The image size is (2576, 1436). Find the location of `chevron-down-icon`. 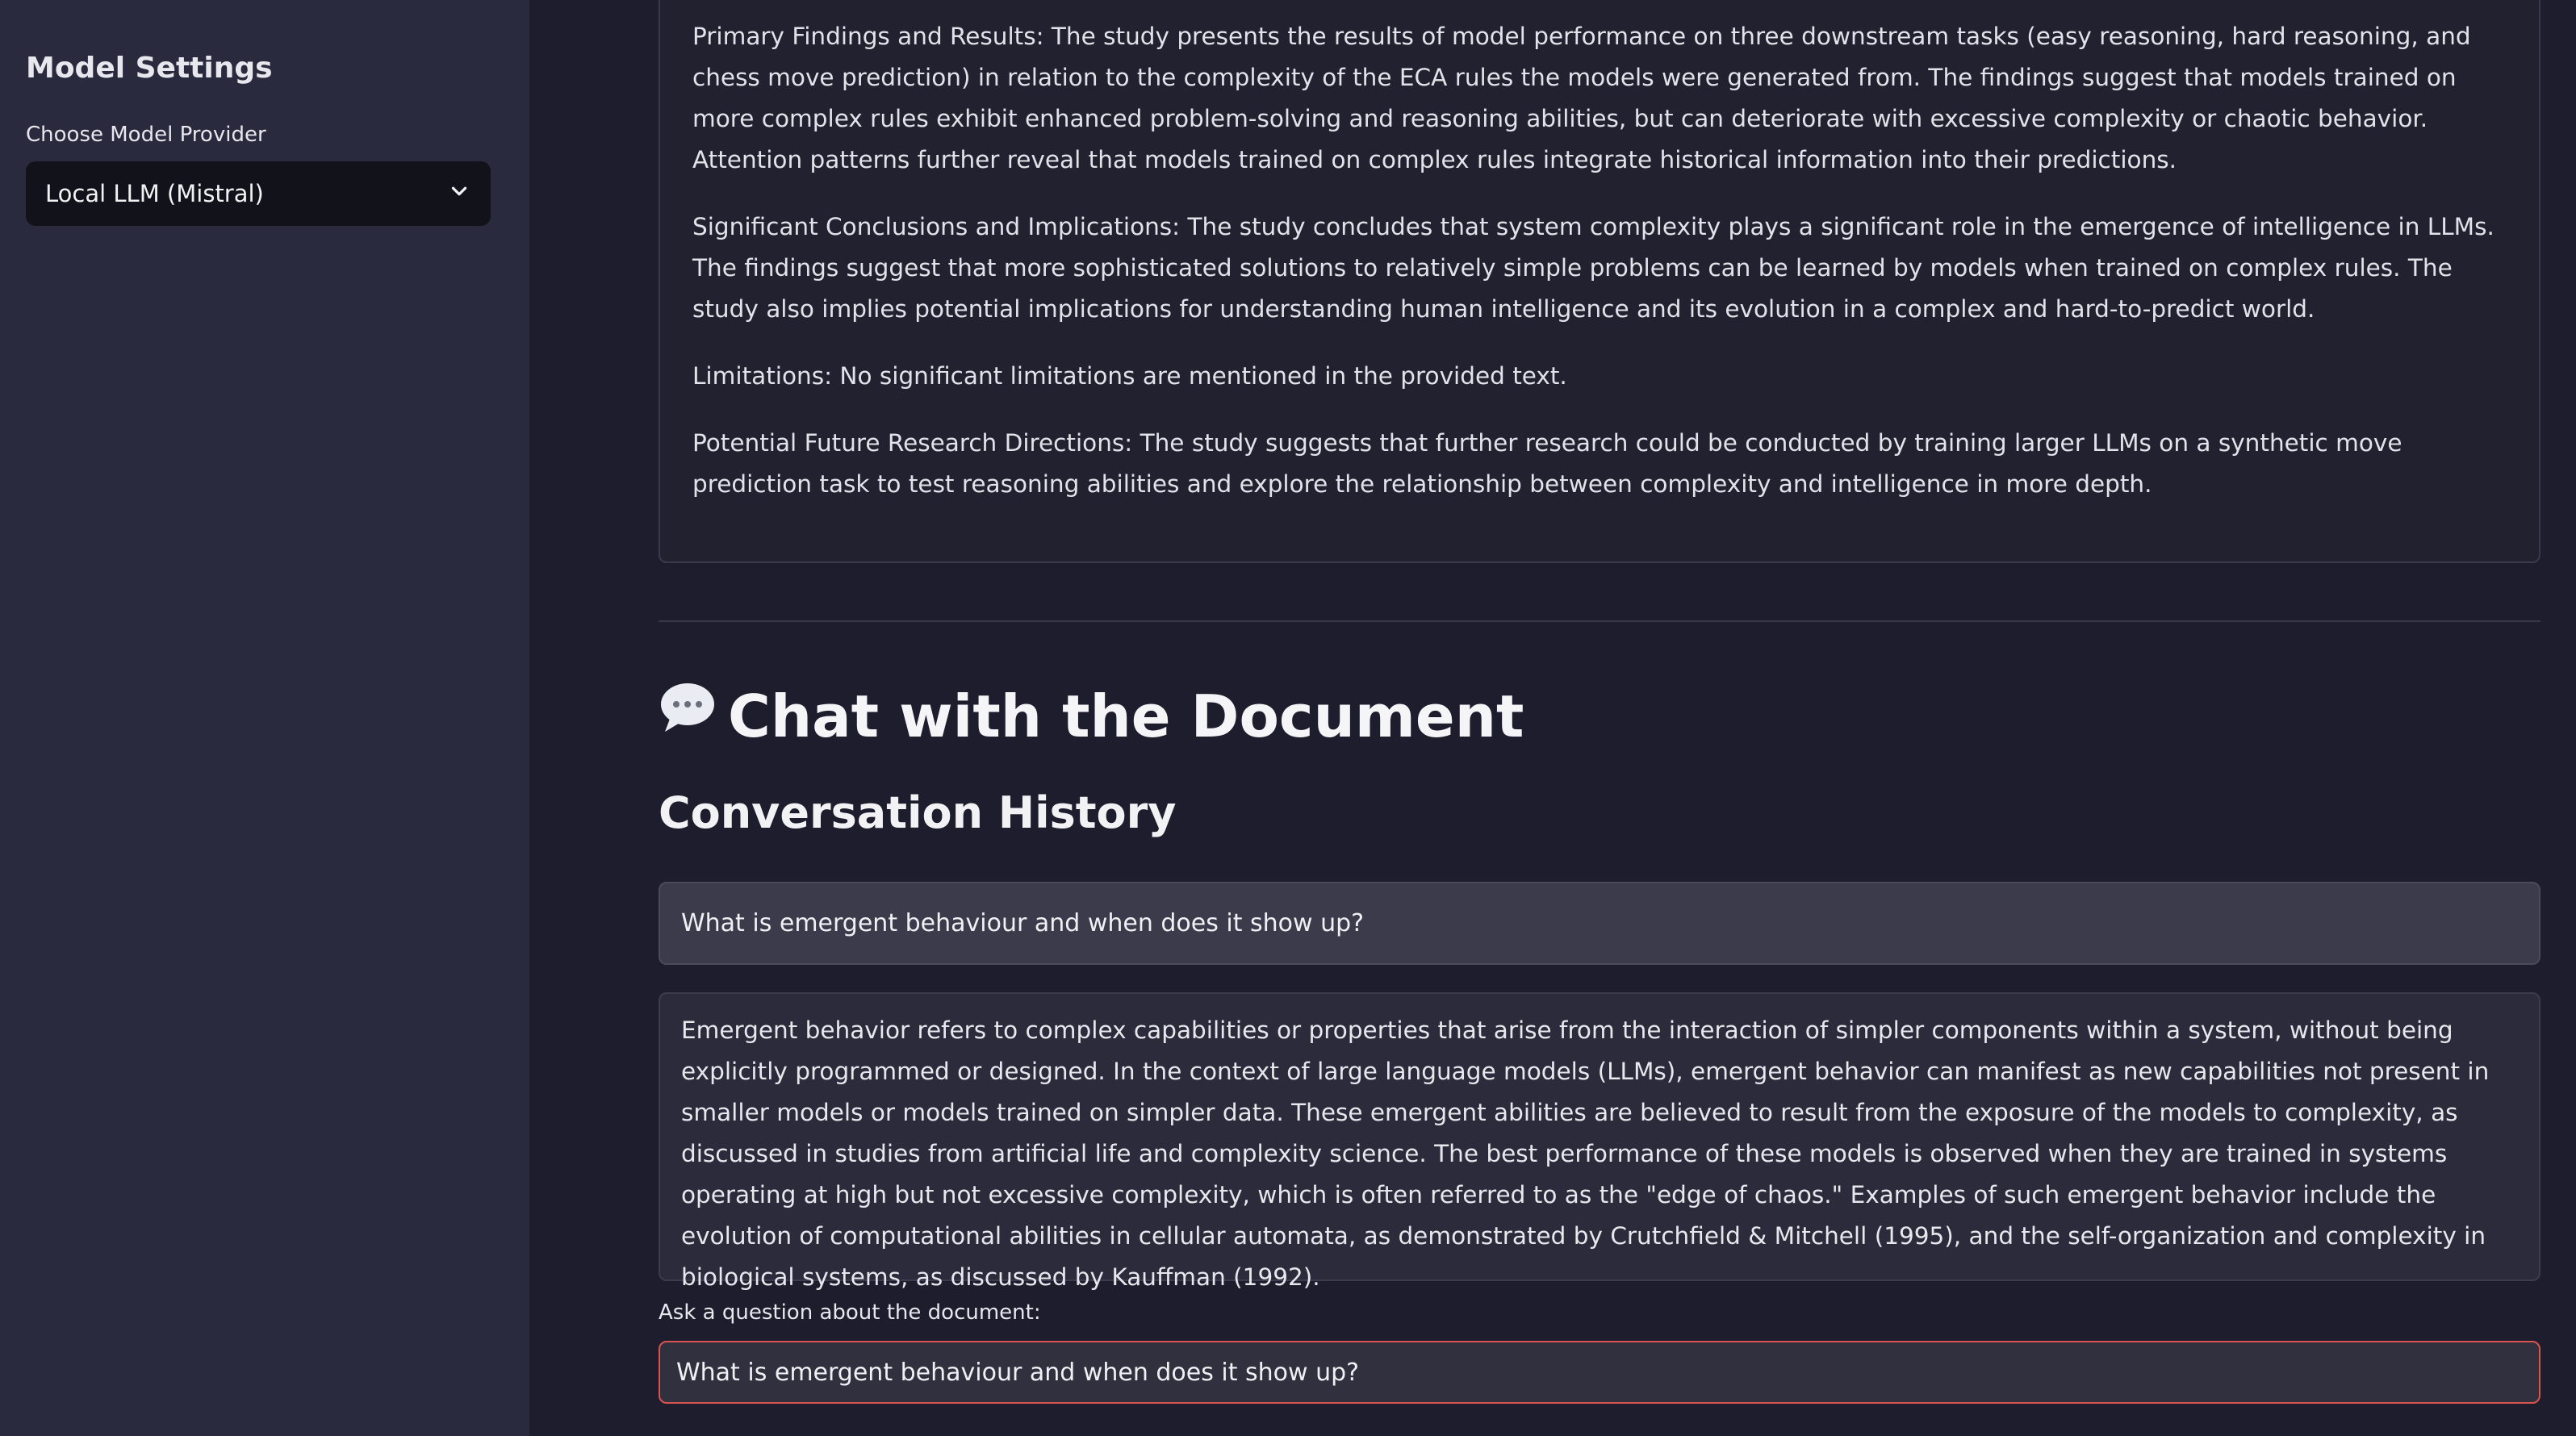

chevron-down-icon is located at coordinates (459, 194).